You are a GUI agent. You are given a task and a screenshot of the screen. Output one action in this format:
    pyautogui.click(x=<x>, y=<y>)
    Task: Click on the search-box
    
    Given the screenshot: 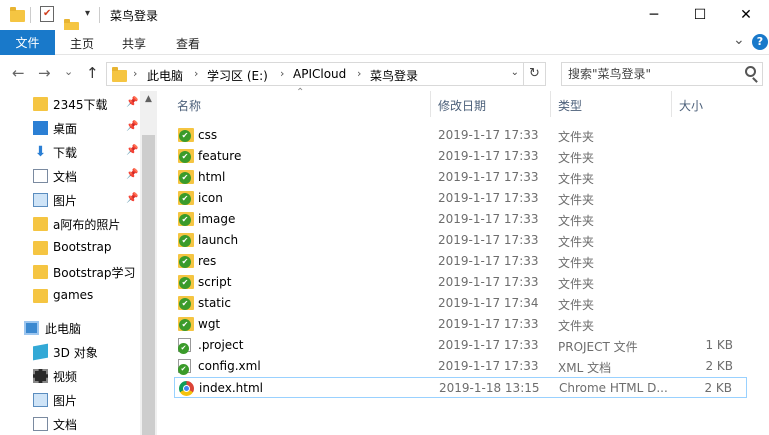 What is the action you would take?
    pyautogui.click(x=662, y=74)
    